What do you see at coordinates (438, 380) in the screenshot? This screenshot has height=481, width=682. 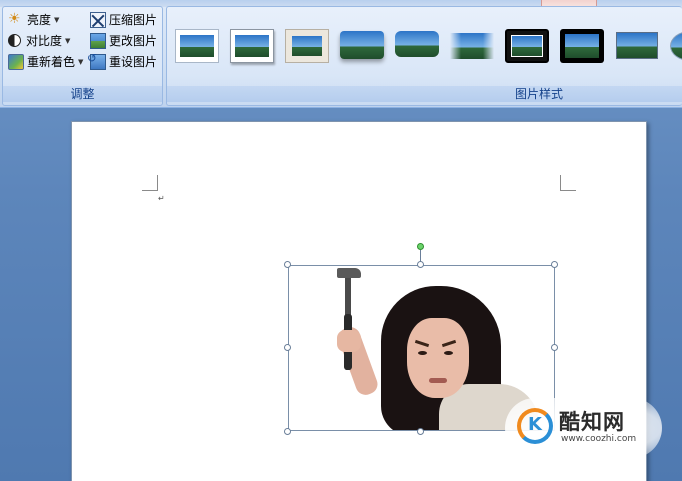 I see `figure-mouth` at bounding box center [438, 380].